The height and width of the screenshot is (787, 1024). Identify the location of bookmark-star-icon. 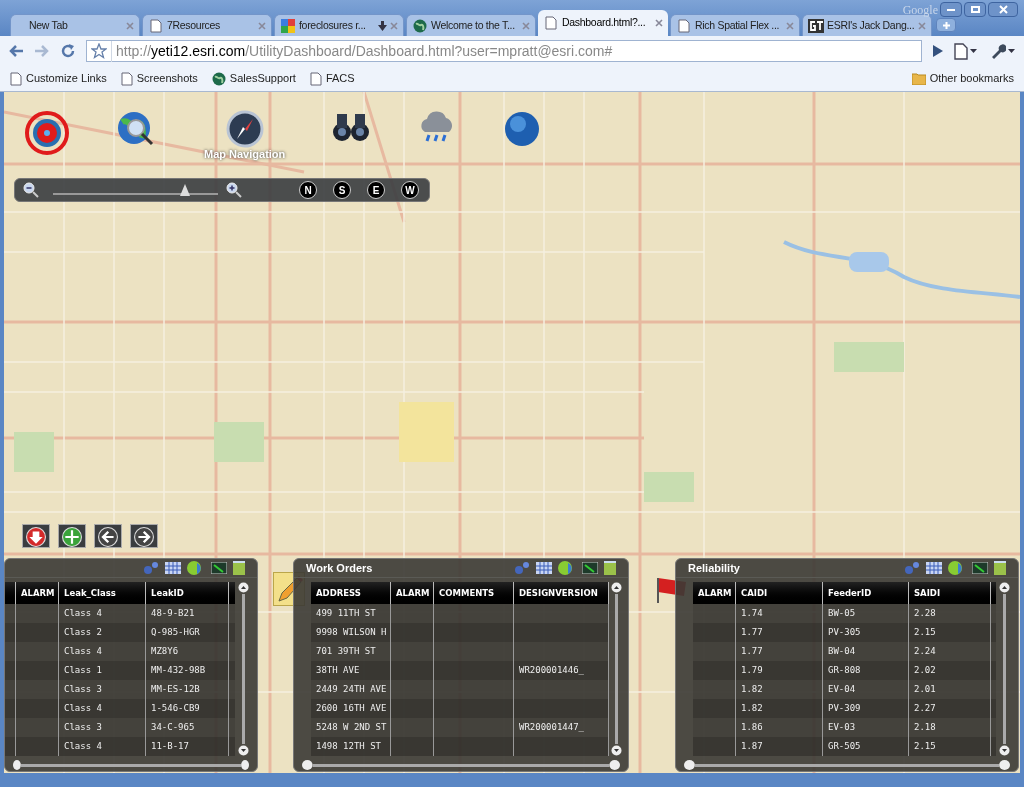
(99, 51).